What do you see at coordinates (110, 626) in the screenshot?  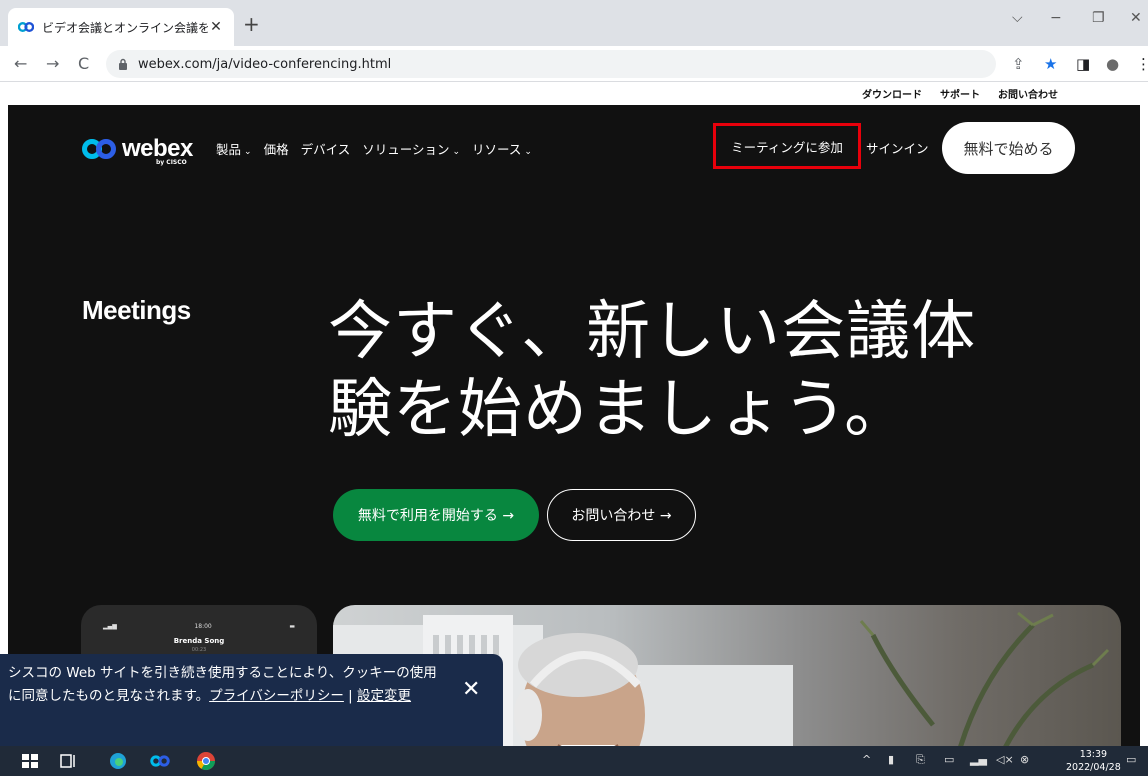 I see `signal-icon: ▂▄▆` at bounding box center [110, 626].